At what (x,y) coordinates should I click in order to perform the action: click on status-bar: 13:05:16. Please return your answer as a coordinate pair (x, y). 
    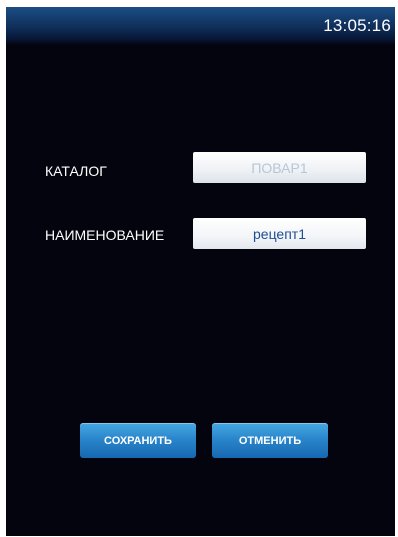
    Looking at the image, I should click on (200, 26).